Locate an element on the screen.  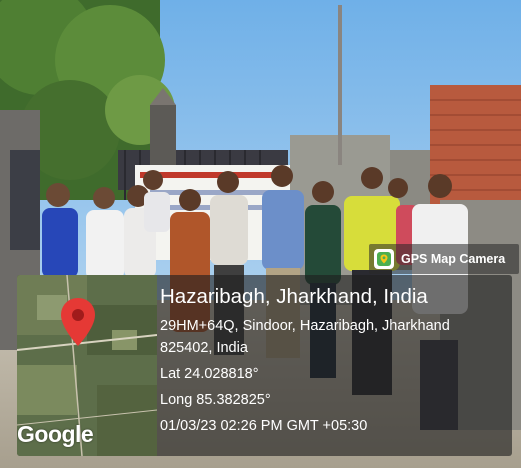
app-name-label: GPS Map Camera is located at coordinates (453, 259).